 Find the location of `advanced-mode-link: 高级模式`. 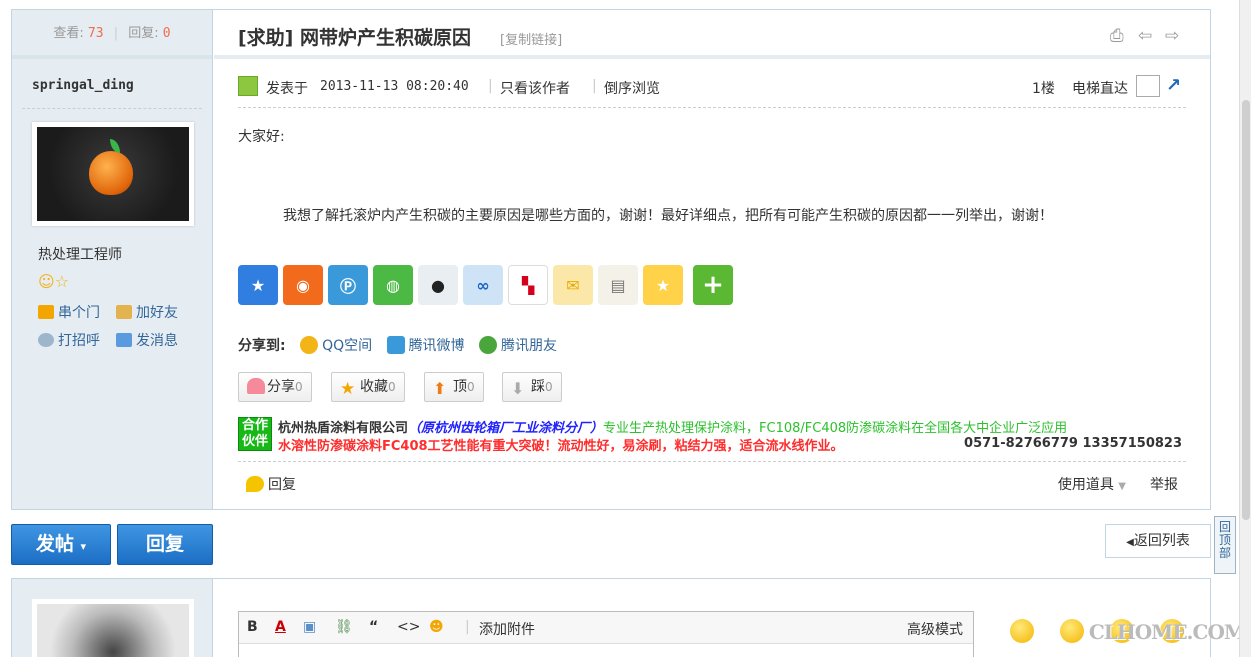

advanced-mode-link: 高级模式 is located at coordinates (935, 629).